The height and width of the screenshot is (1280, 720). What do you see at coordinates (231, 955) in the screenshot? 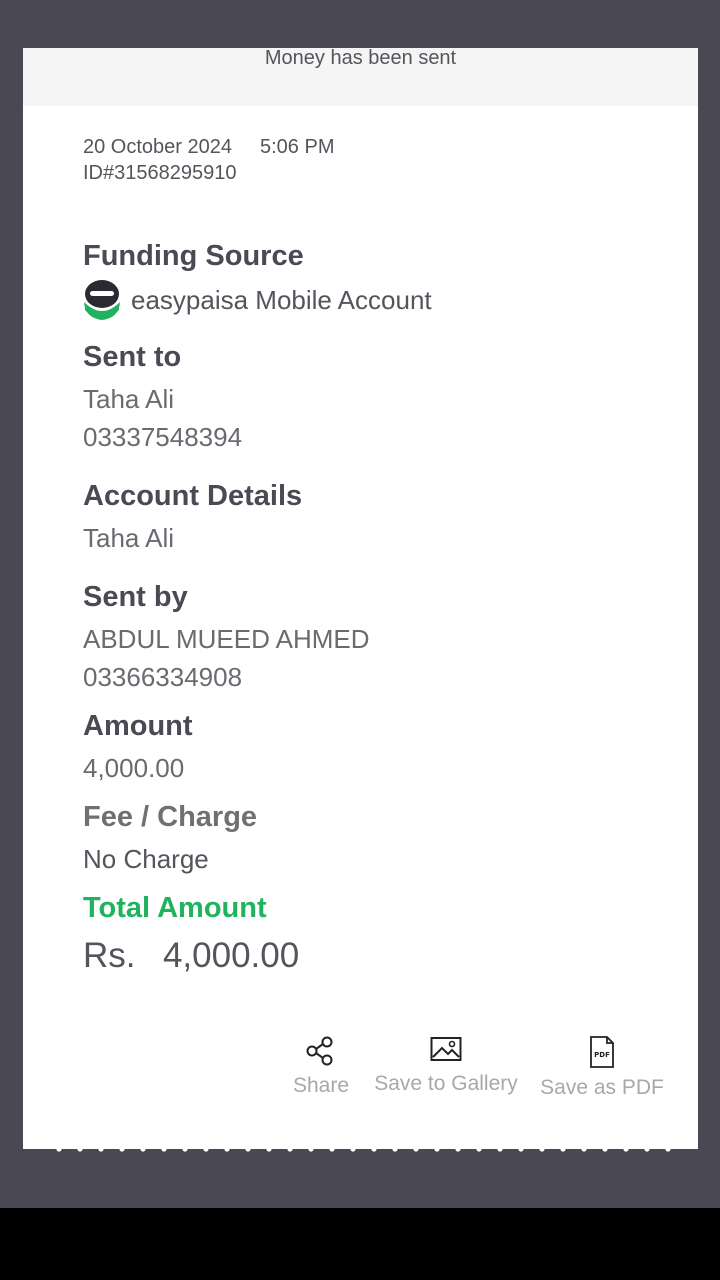
I see `total-value: 4,000.00` at bounding box center [231, 955].